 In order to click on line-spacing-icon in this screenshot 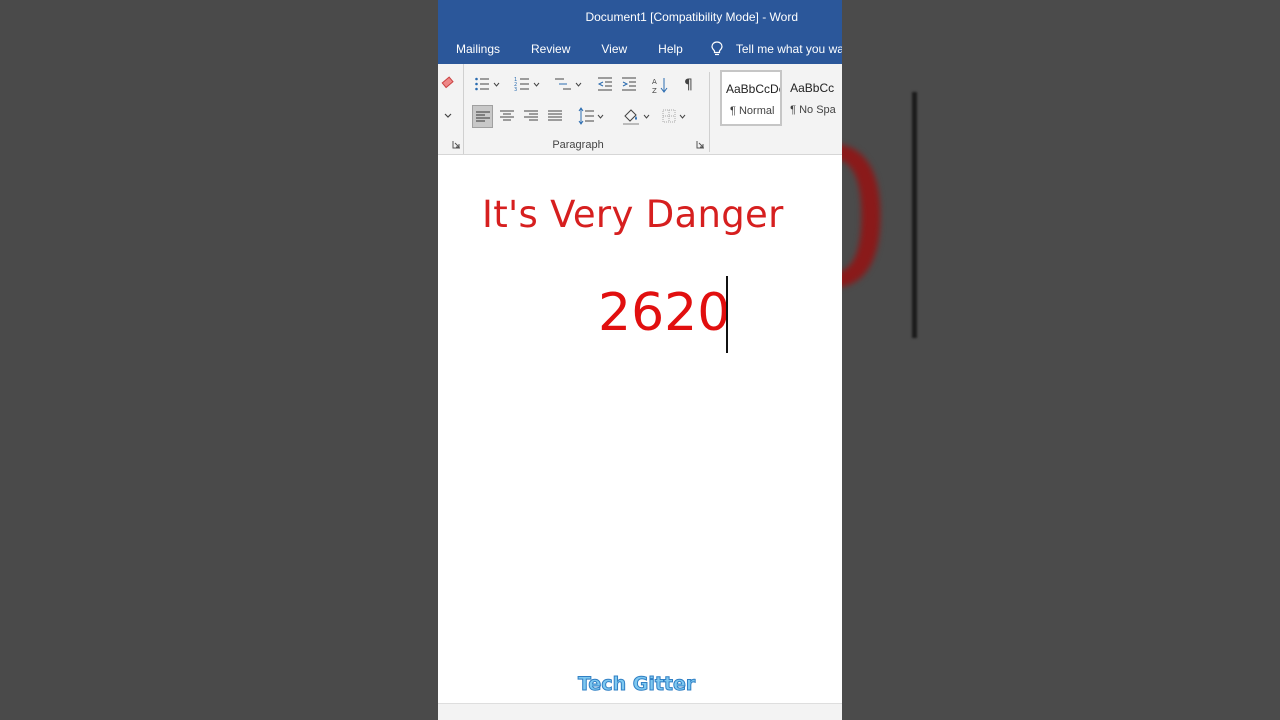, I will do `click(586, 116)`.